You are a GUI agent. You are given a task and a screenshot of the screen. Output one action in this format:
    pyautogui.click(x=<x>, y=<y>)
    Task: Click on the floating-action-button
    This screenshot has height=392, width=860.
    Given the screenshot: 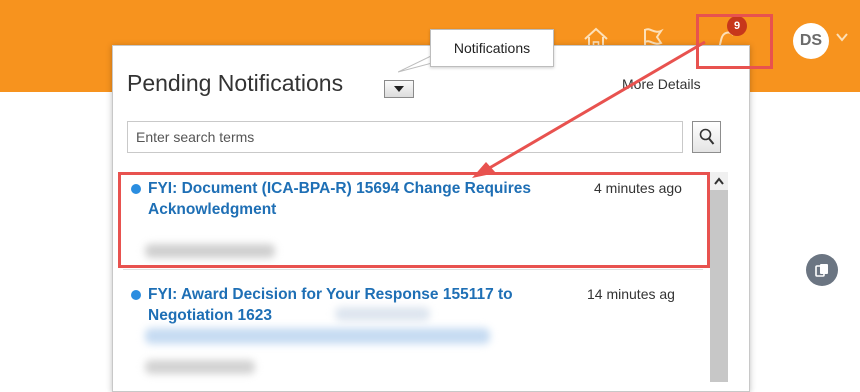 What is the action you would take?
    pyautogui.click(x=822, y=270)
    